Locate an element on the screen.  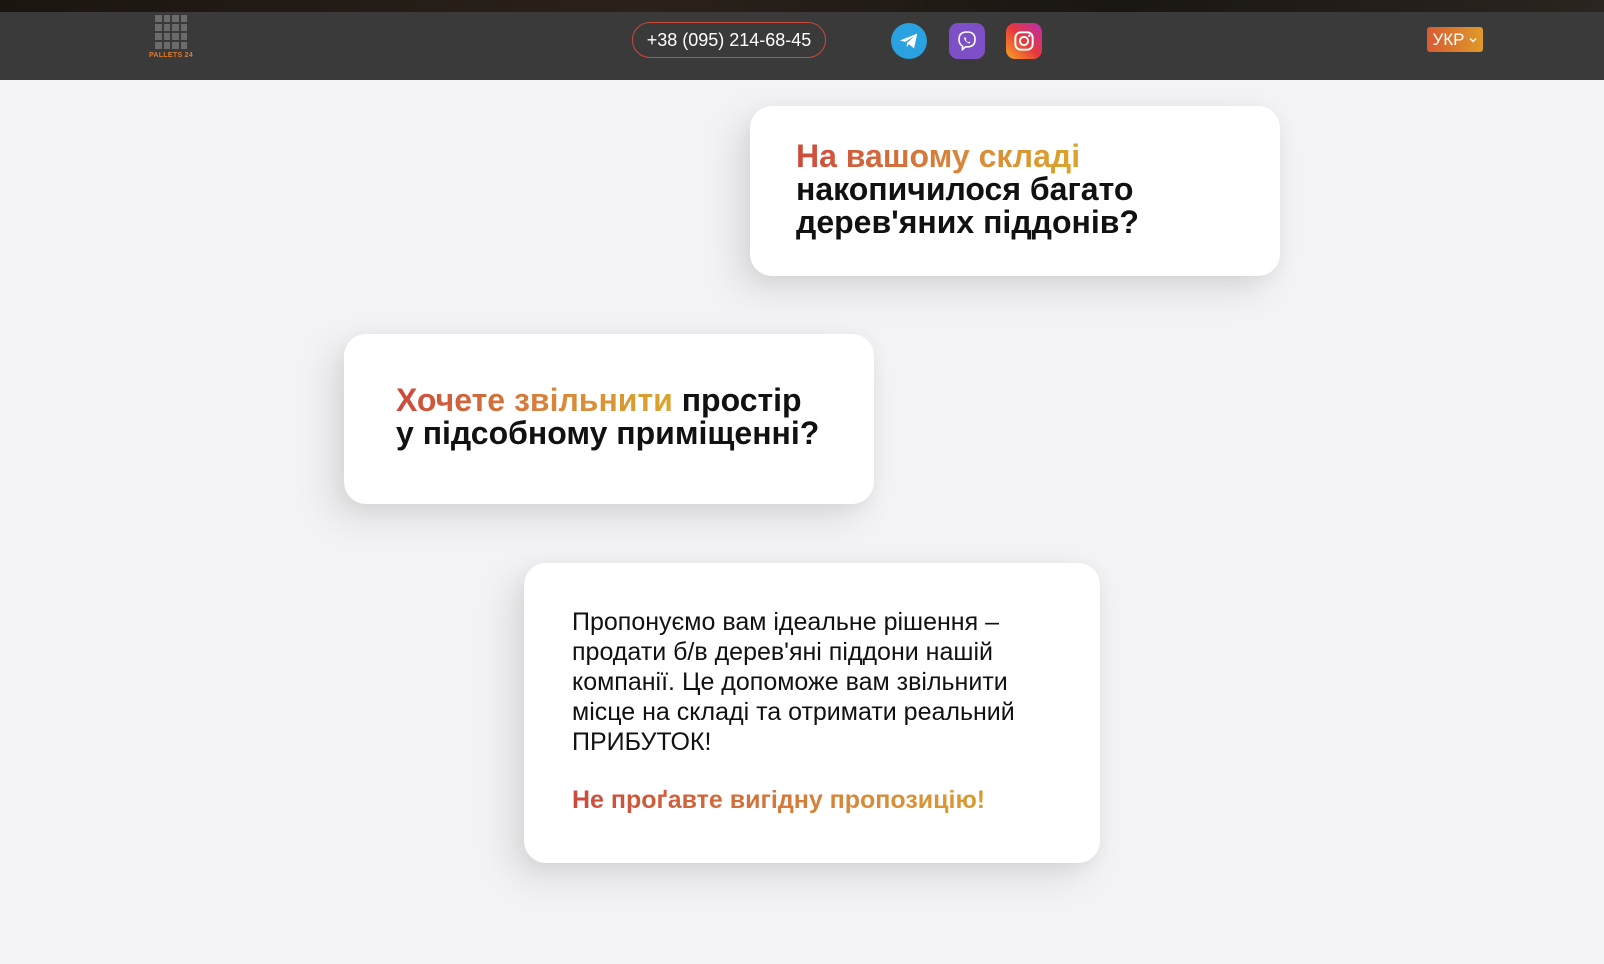
offer-cta: Не проґавте вигідну пропозицію! is located at coordinates (812, 800).